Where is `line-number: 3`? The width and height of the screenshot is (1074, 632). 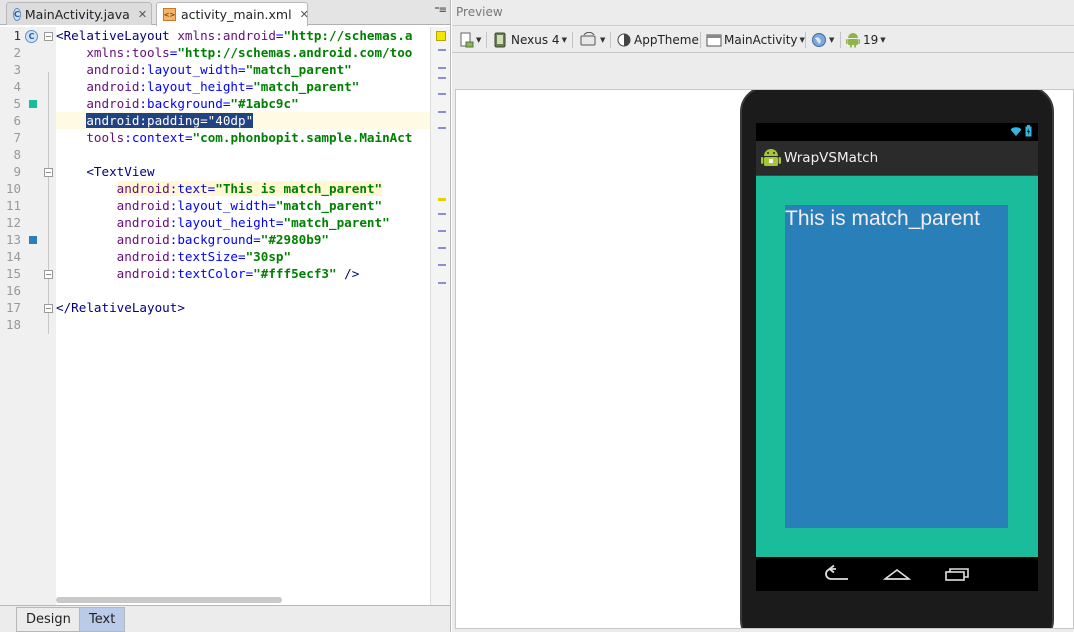
line-number: 3 is located at coordinates (17, 69).